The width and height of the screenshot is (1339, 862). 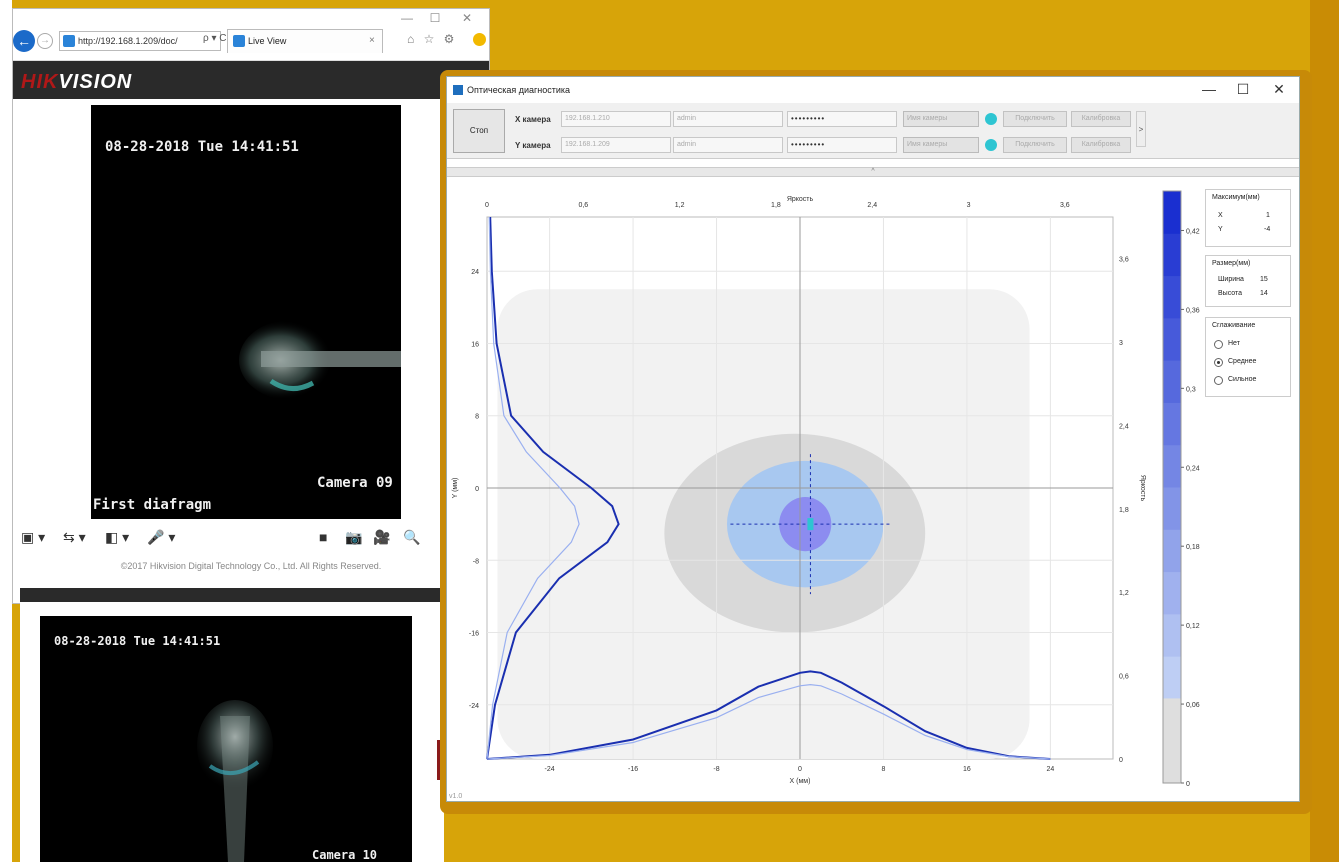 What do you see at coordinates (842, 119) in the screenshot?
I see `x-camera-password-field: •••••••••` at bounding box center [842, 119].